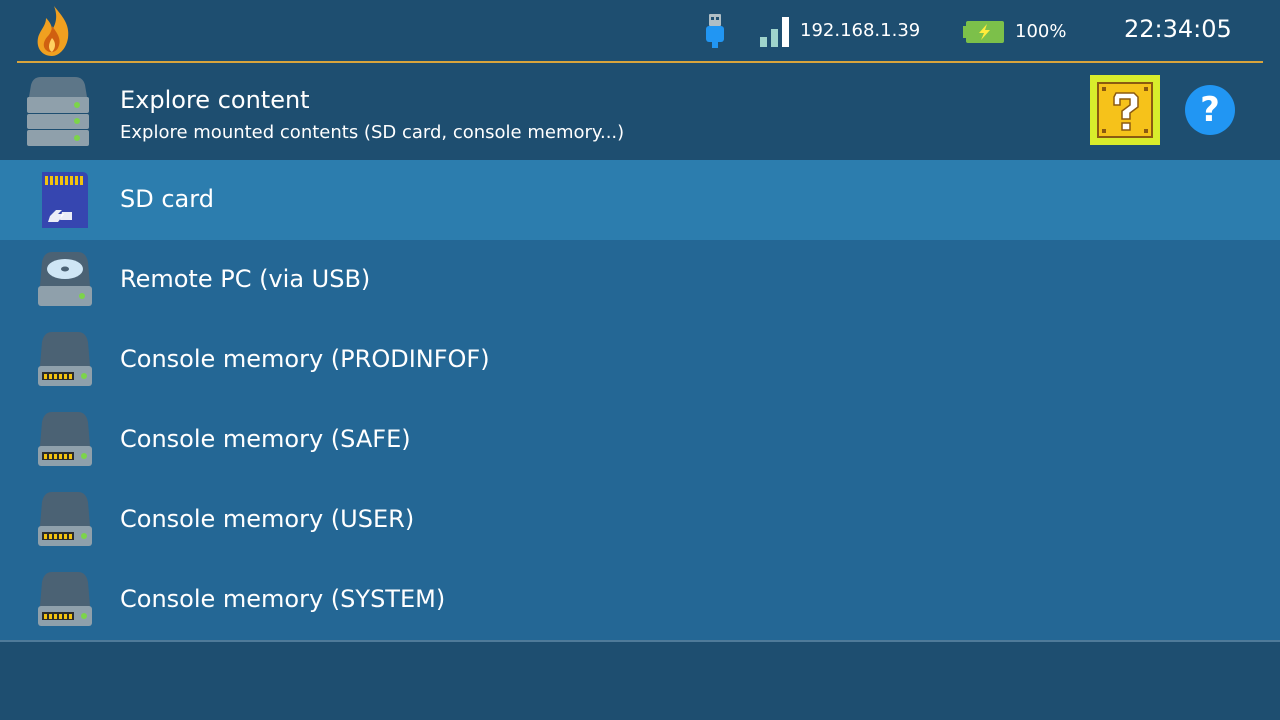 This screenshot has height=720, width=1280. What do you see at coordinates (640, 520) in the screenshot?
I see `list-item-user: Console memory (USER)` at bounding box center [640, 520].